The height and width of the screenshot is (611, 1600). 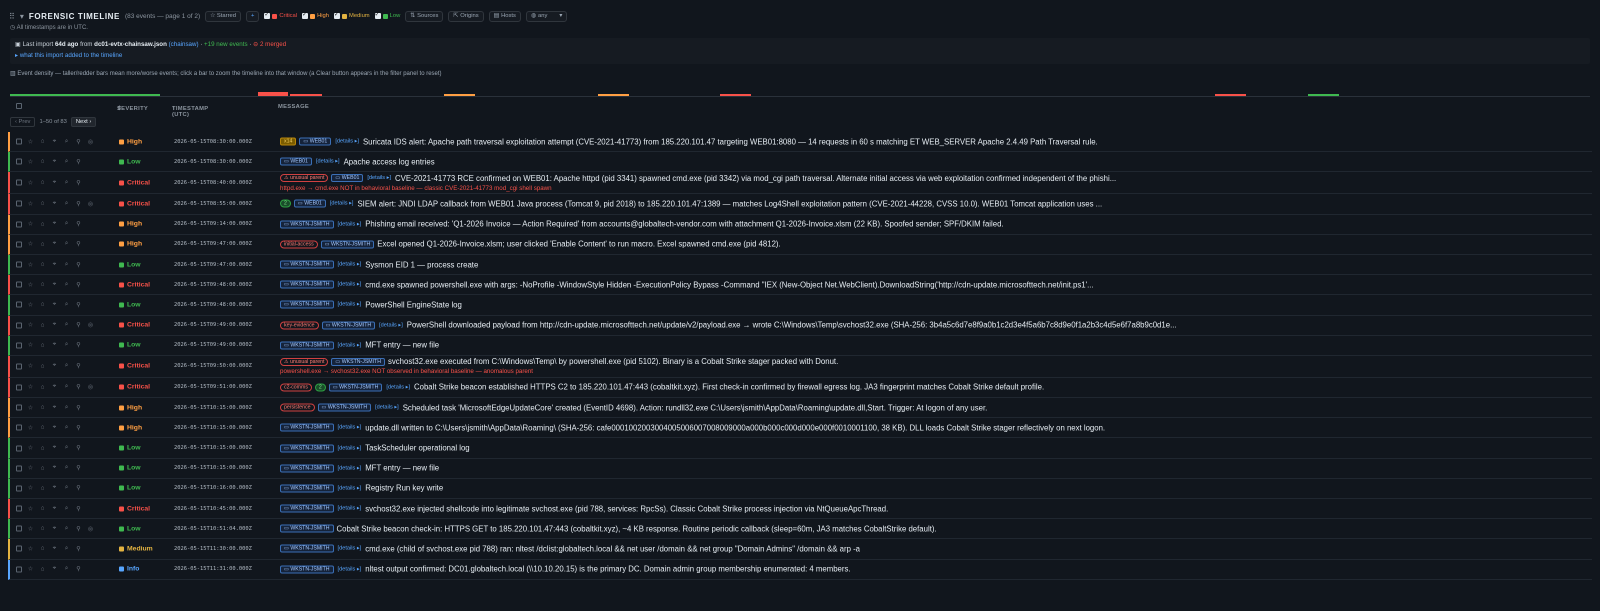 I want to click on prev-page-button: ‹ Prev, so click(x=23, y=122).